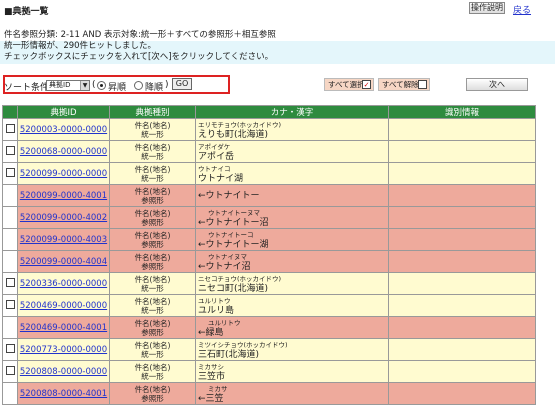 This screenshot has height=405, width=555. What do you see at coordinates (366, 84) in the screenshot?
I see `select-all-check-icon: ✓` at bounding box center [366, 84].